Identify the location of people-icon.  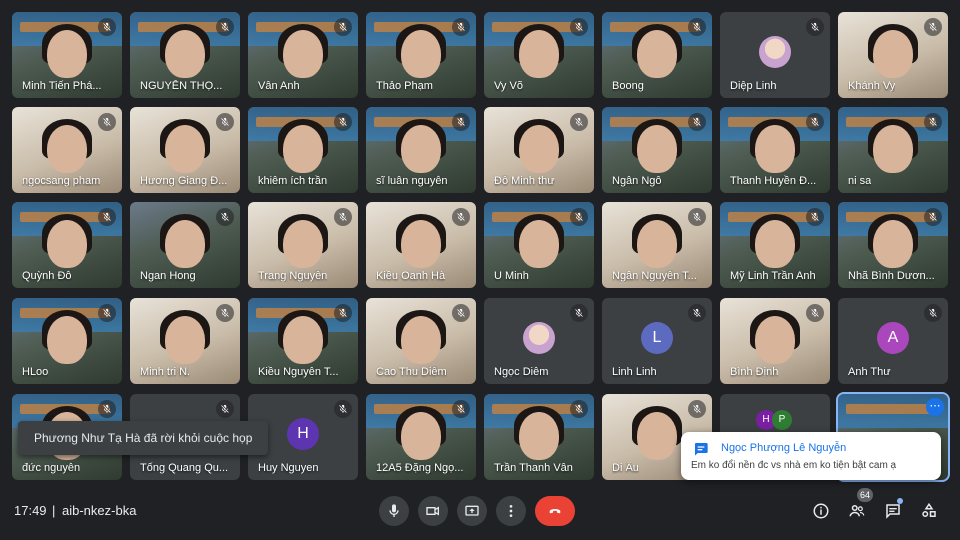
(857, 511).